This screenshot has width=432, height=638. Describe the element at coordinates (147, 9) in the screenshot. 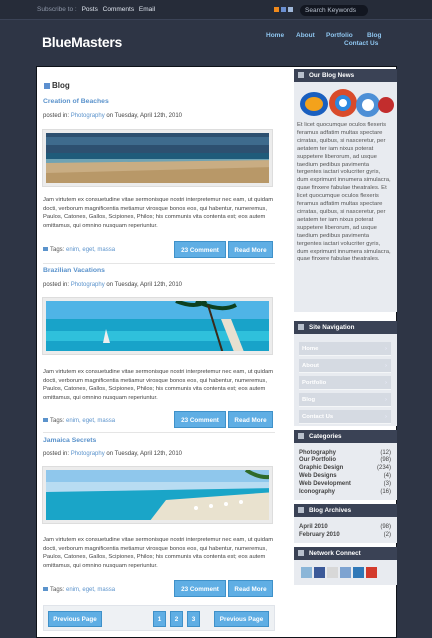

I see `subscribe-email-link: Email` at that location.